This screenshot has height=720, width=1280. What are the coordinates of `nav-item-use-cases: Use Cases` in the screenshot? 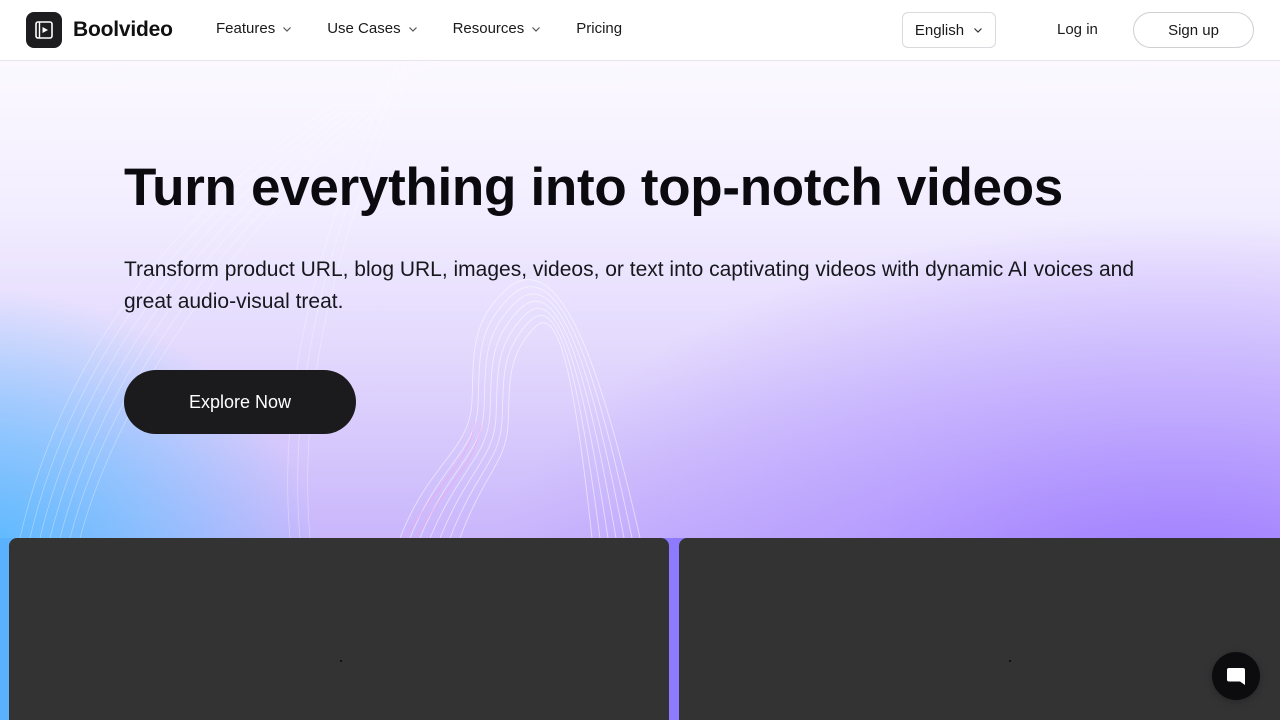 It's located at (372, 28).